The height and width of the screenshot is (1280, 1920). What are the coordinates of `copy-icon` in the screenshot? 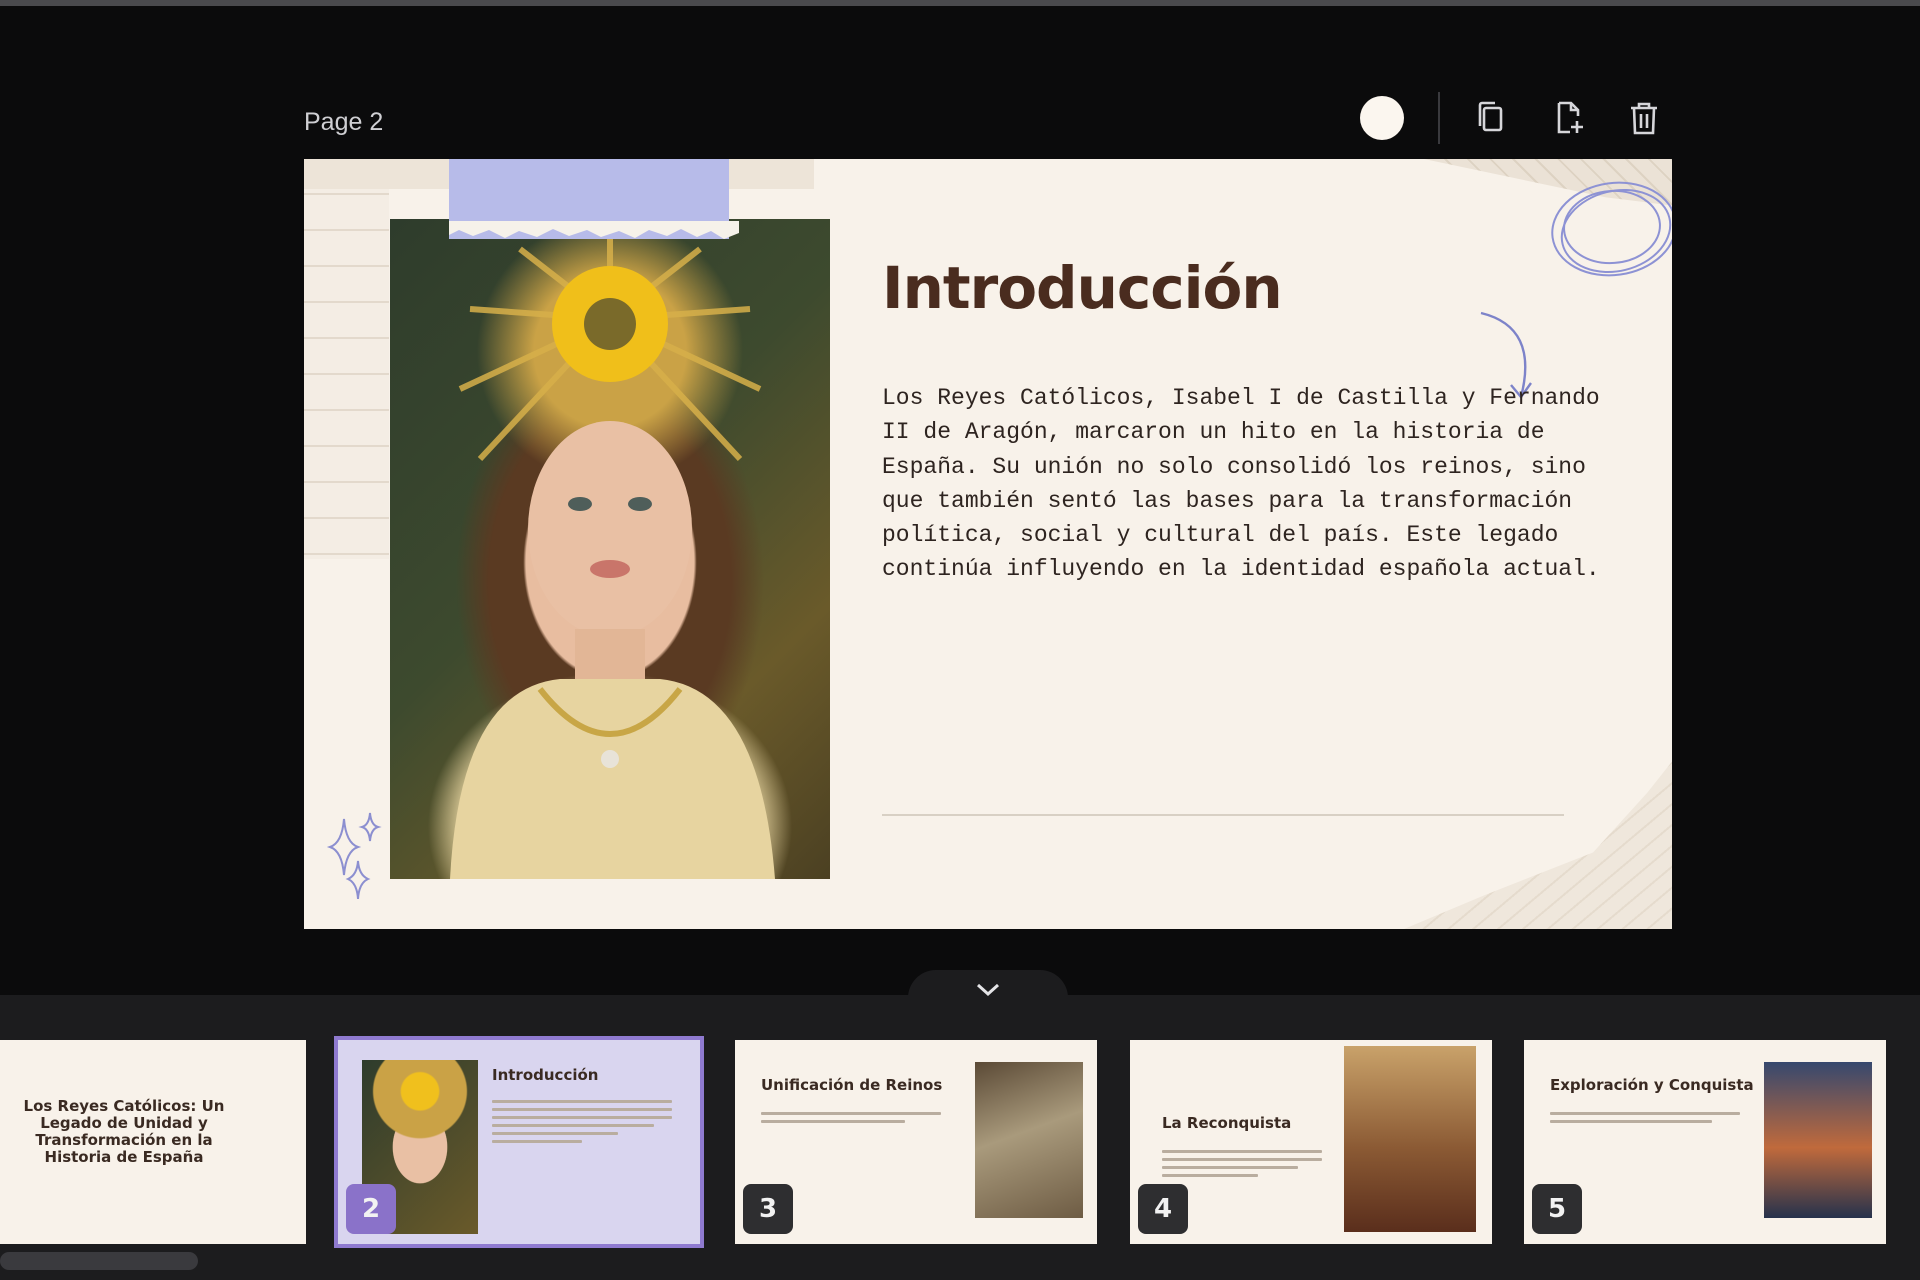 It's located at (1492, 118).